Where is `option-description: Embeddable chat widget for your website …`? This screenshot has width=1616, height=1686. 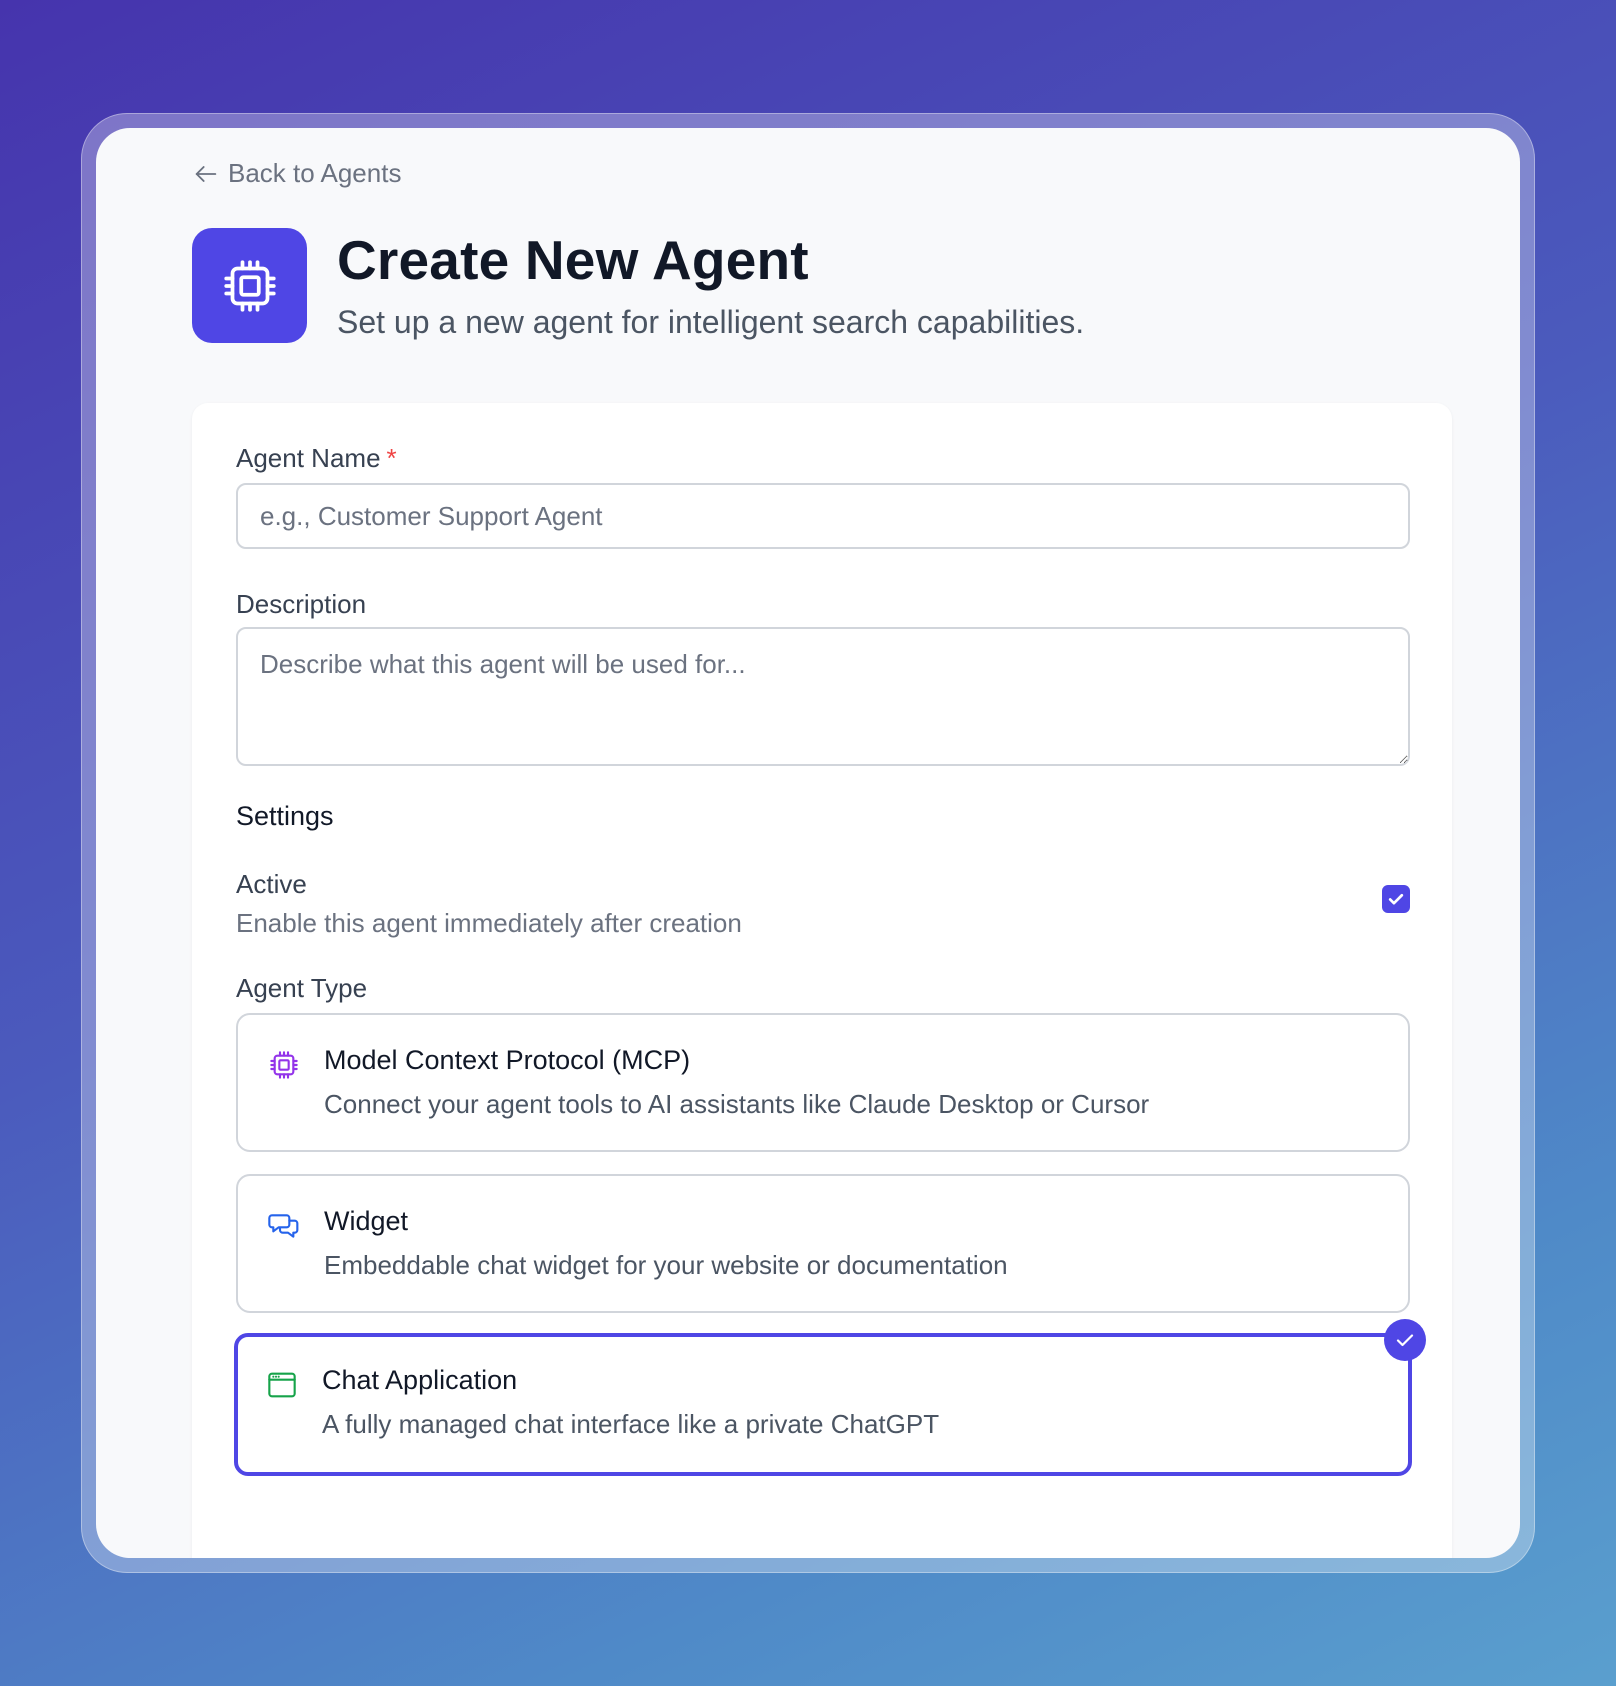
option-description: Embeddable chat widget for your website … is located at coordinates (666, 1265).